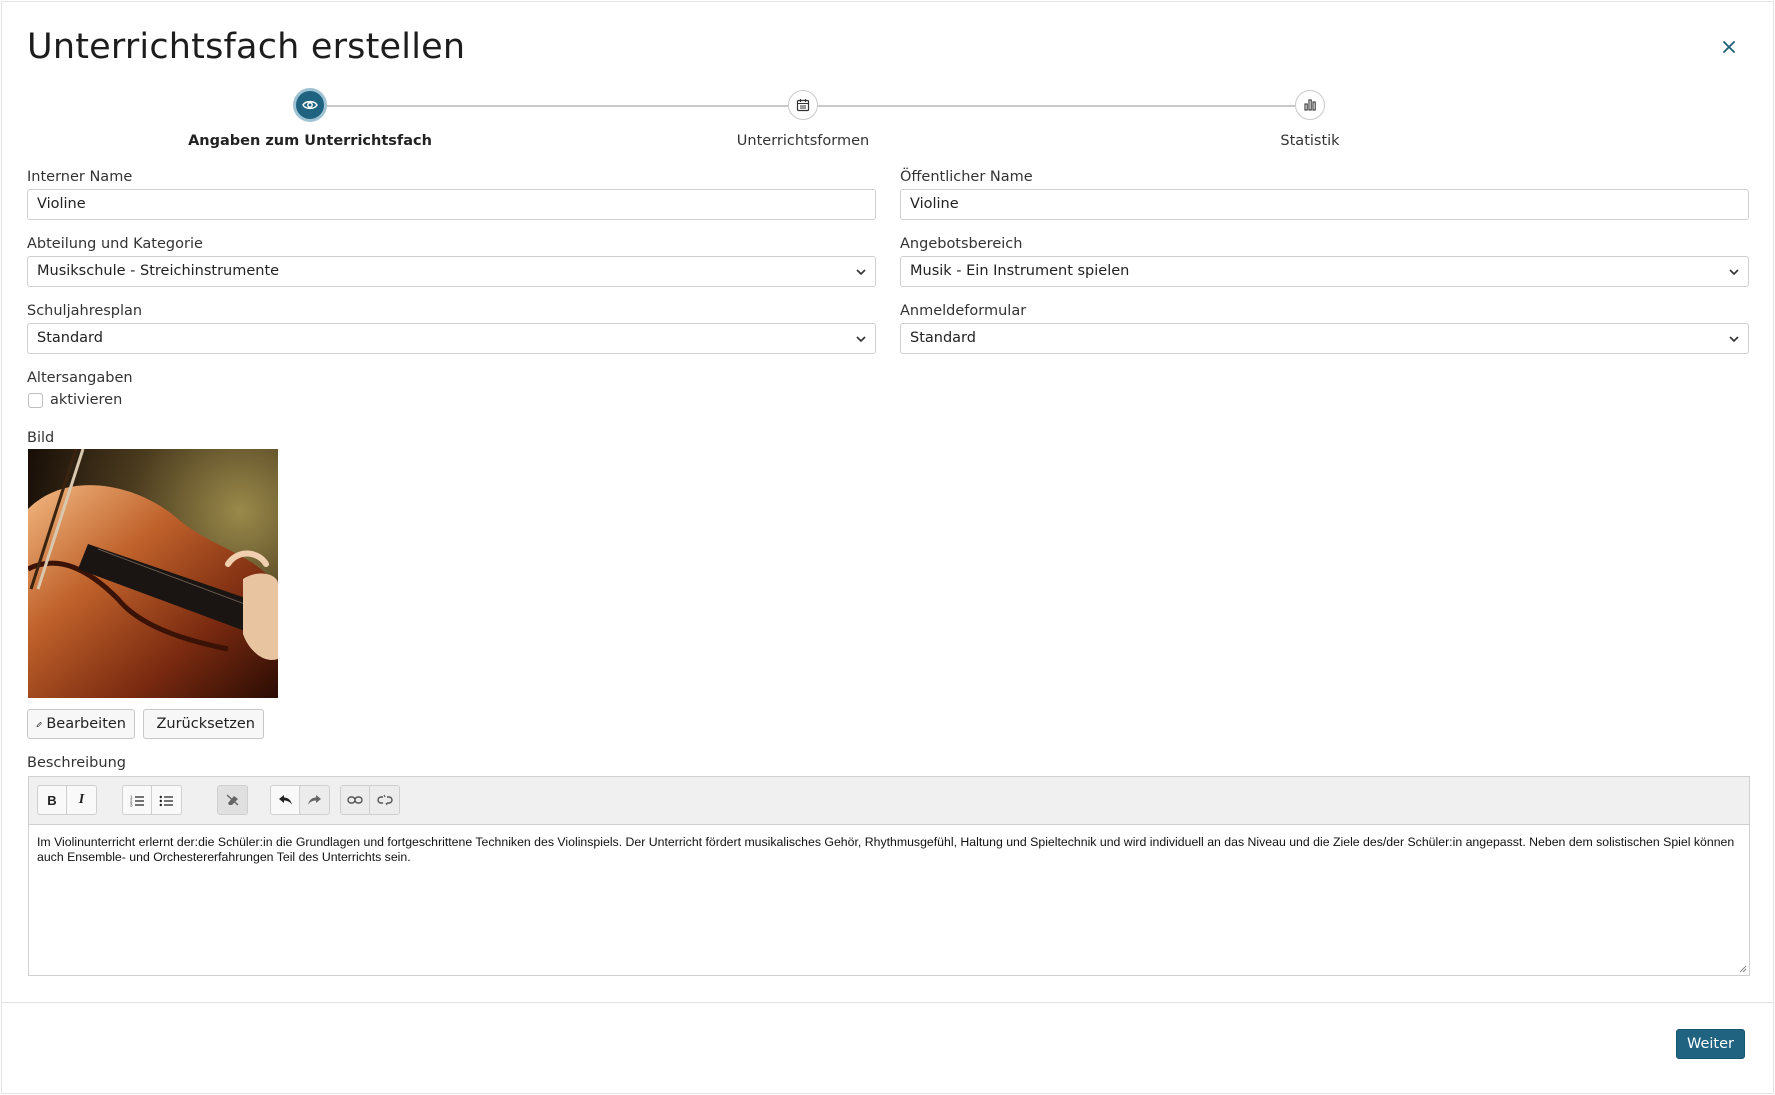 The height and width of the screenshot is (1095, 1775). Describe the element at coordinates (310, 141) in the screenshot. I see `step-label: Angaben zum Unterrichtsfach` at that location.